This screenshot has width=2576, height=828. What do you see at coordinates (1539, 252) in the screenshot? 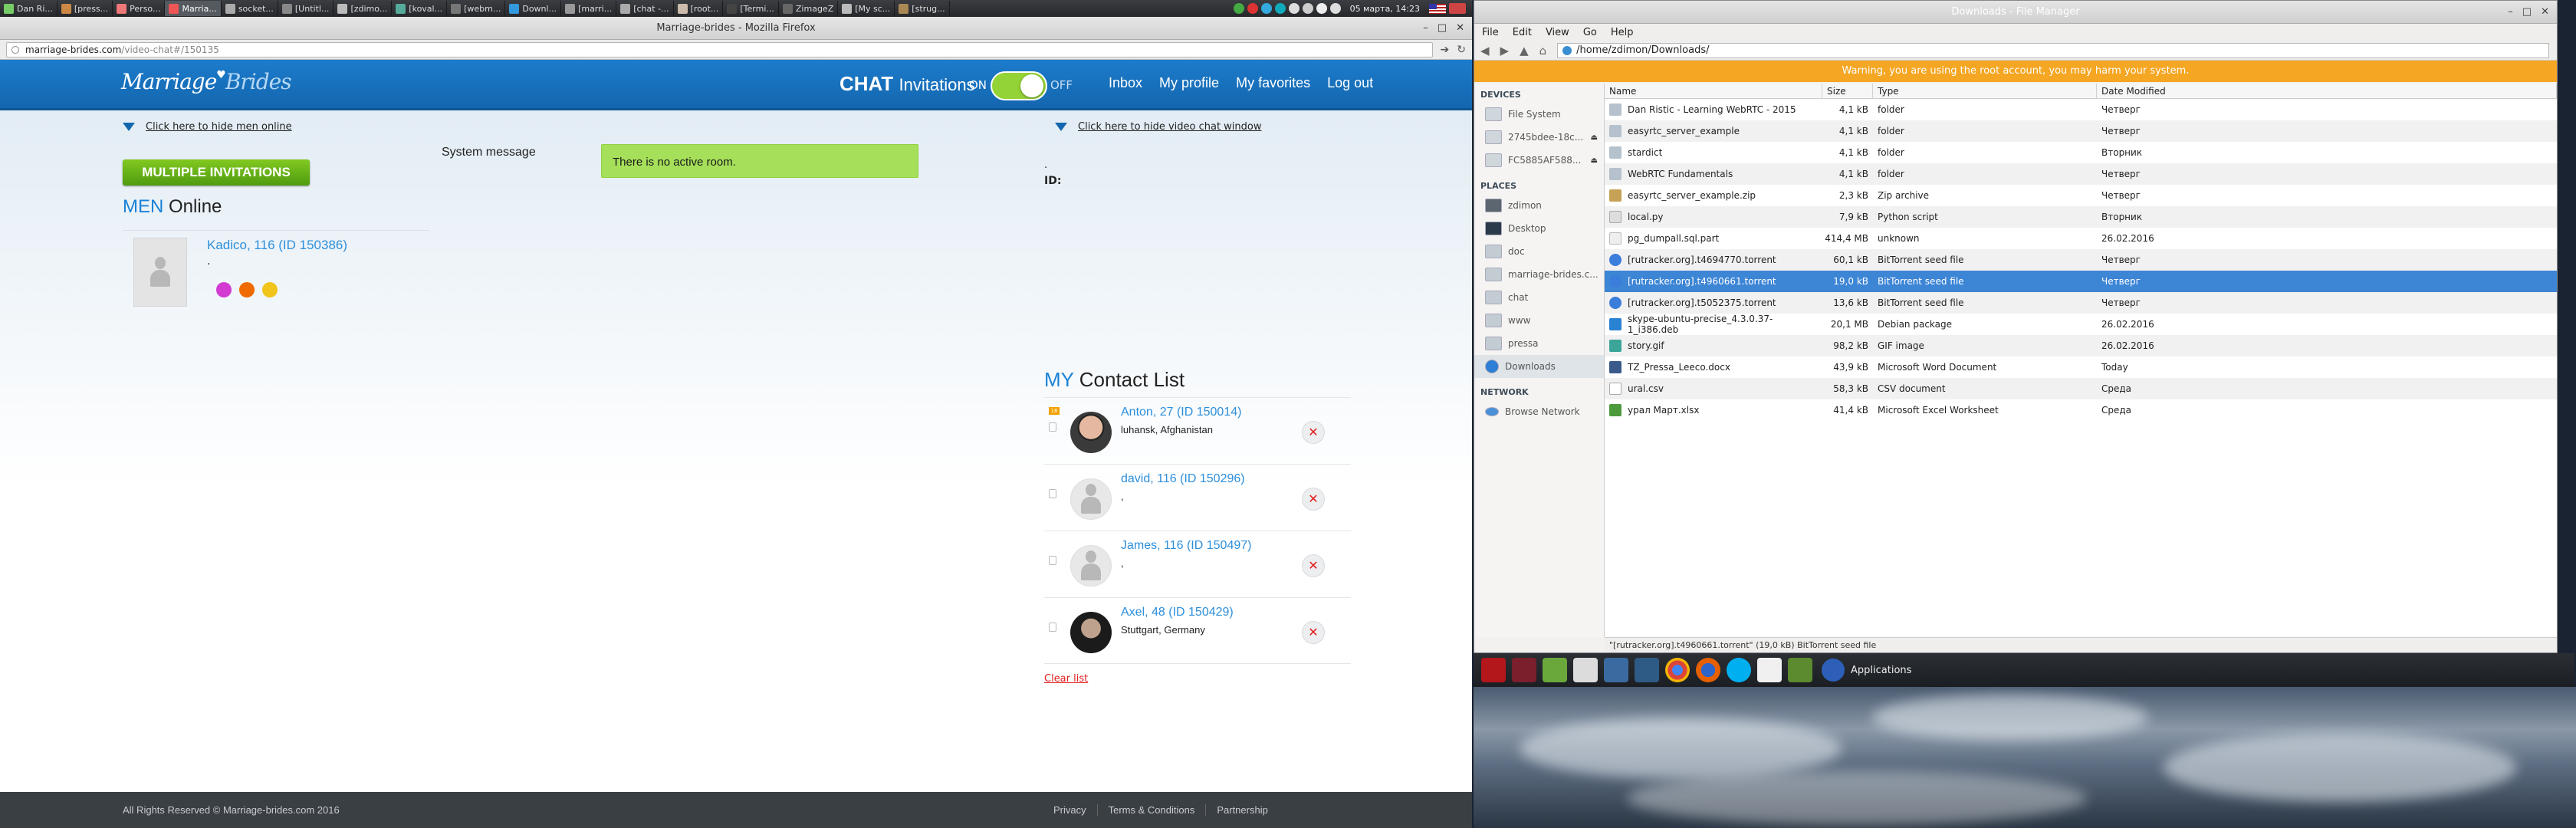
I see `sidebar-item-doc: doc` at bounding box center [1539, 252].